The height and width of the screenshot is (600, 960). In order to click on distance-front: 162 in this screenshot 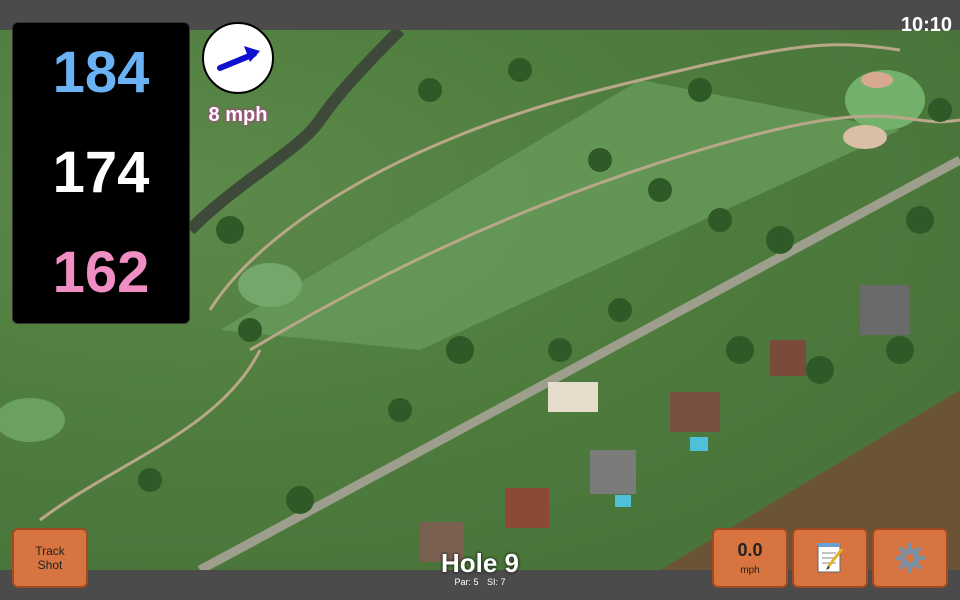, I will do `click(101, 272)`.